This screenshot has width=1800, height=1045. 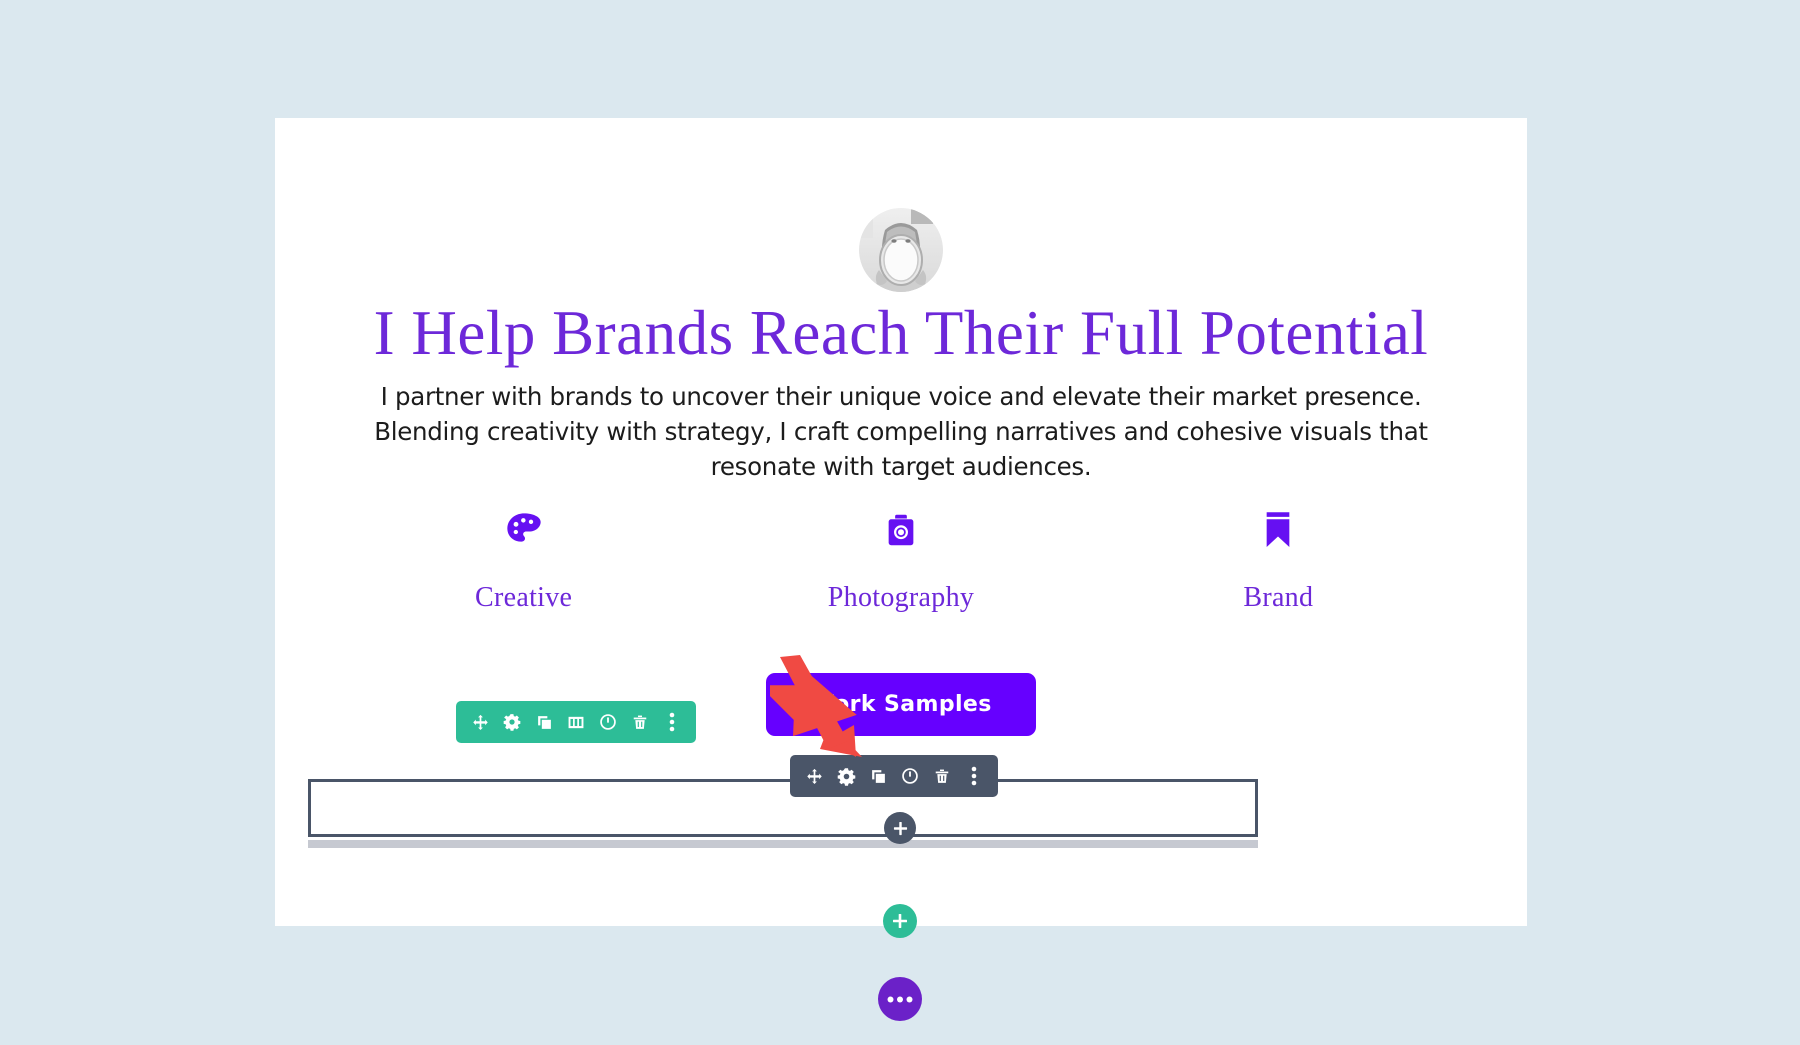 I want to click on module-settings-toolbar, so click(x=576, y=722).